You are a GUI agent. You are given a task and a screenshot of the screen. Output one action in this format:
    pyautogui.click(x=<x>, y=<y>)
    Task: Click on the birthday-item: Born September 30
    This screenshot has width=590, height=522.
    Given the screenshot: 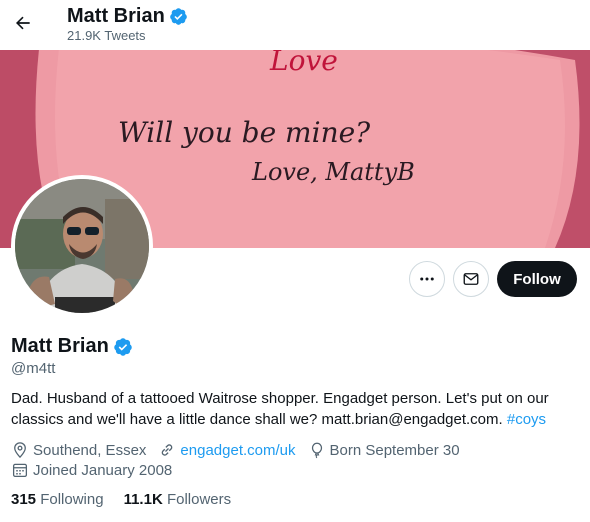 What is the action you would take?
    pyautogui.click(x=384, y=450)
    